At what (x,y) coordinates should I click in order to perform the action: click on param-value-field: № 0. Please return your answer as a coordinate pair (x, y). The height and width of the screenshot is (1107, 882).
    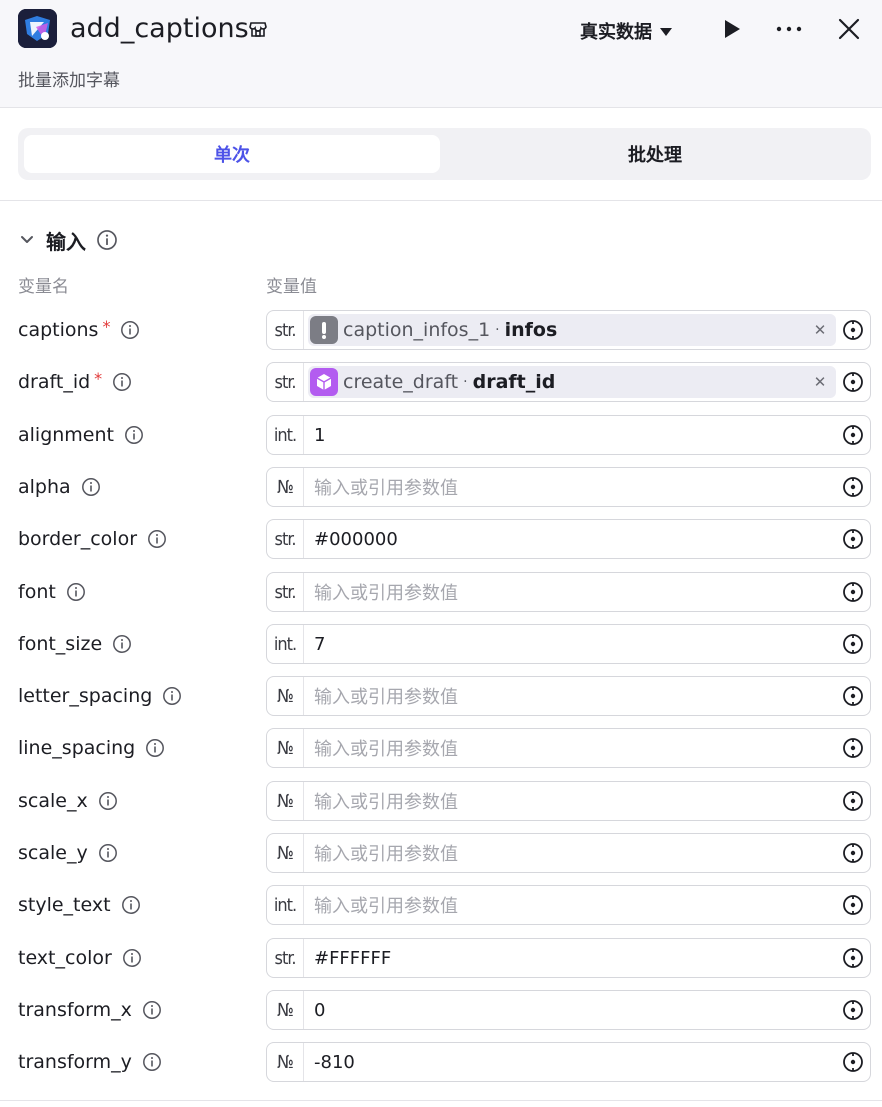
    Looking at the image, I should click on (568, 1010).